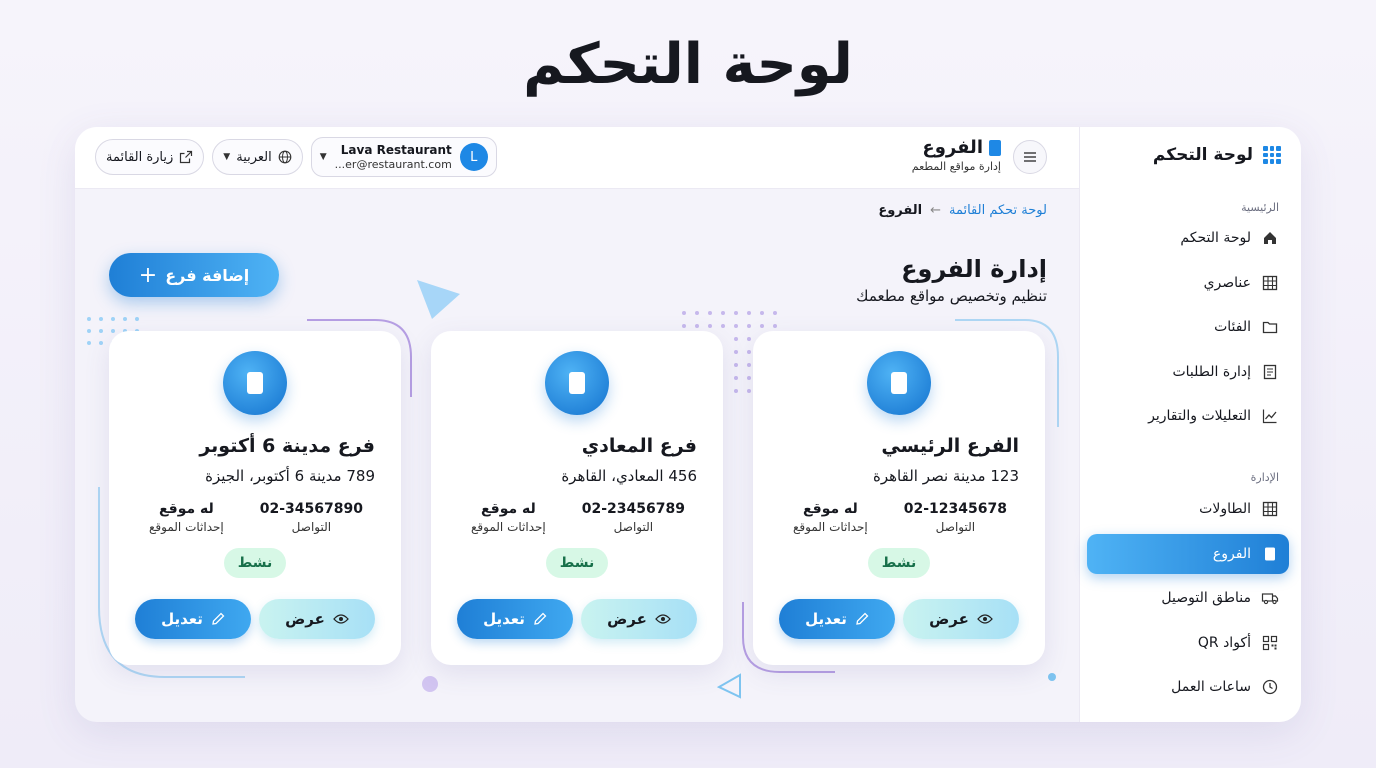 This screenshot has width=1376, height=768. Describe the element at coordinates (290, 476) in the screenshot. I see `branch-address: 789 مدينة 6 أكتوبر، الجيزة` at that location.